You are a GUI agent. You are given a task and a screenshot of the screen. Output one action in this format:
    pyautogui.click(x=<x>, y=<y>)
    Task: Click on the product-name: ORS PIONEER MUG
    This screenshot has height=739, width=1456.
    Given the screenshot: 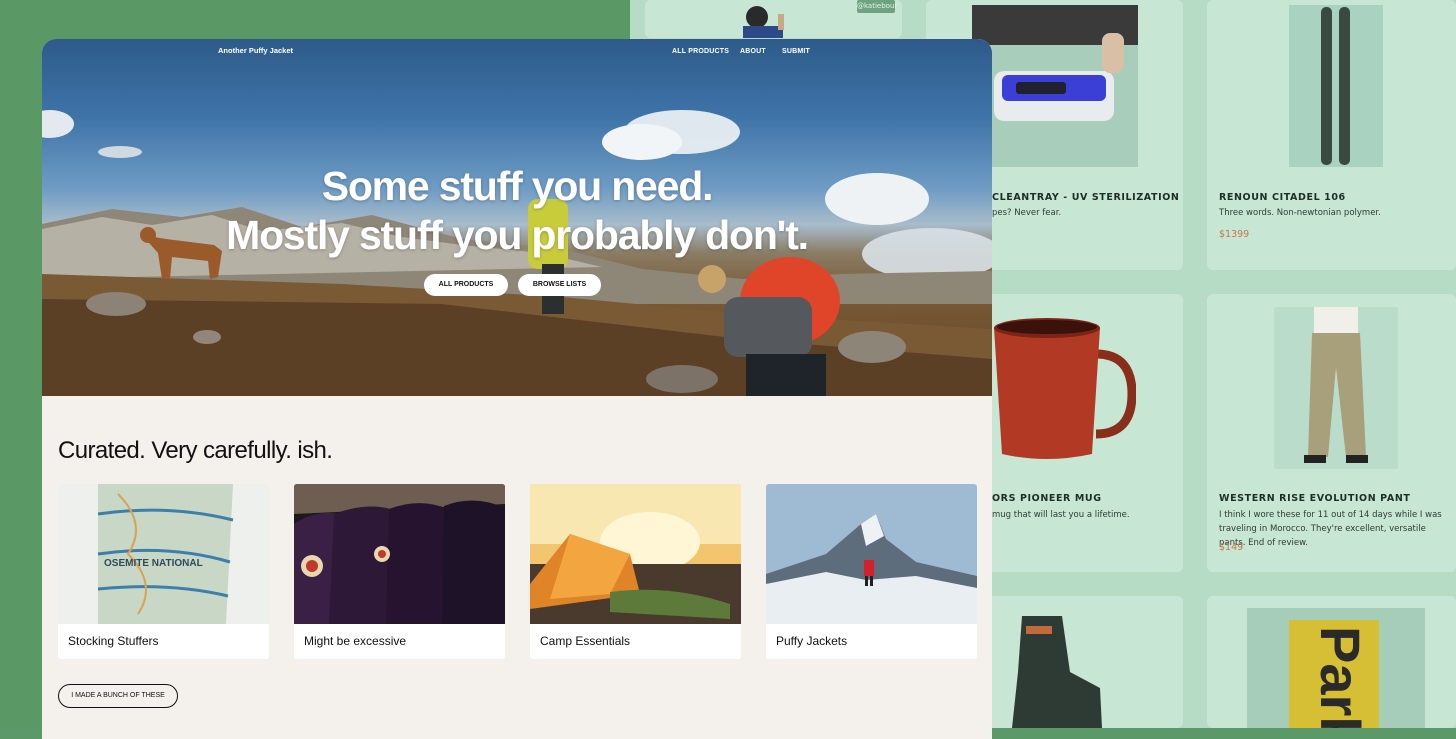 What is the action you would take?
    pyautogui.click(x=1047, y=498)
    